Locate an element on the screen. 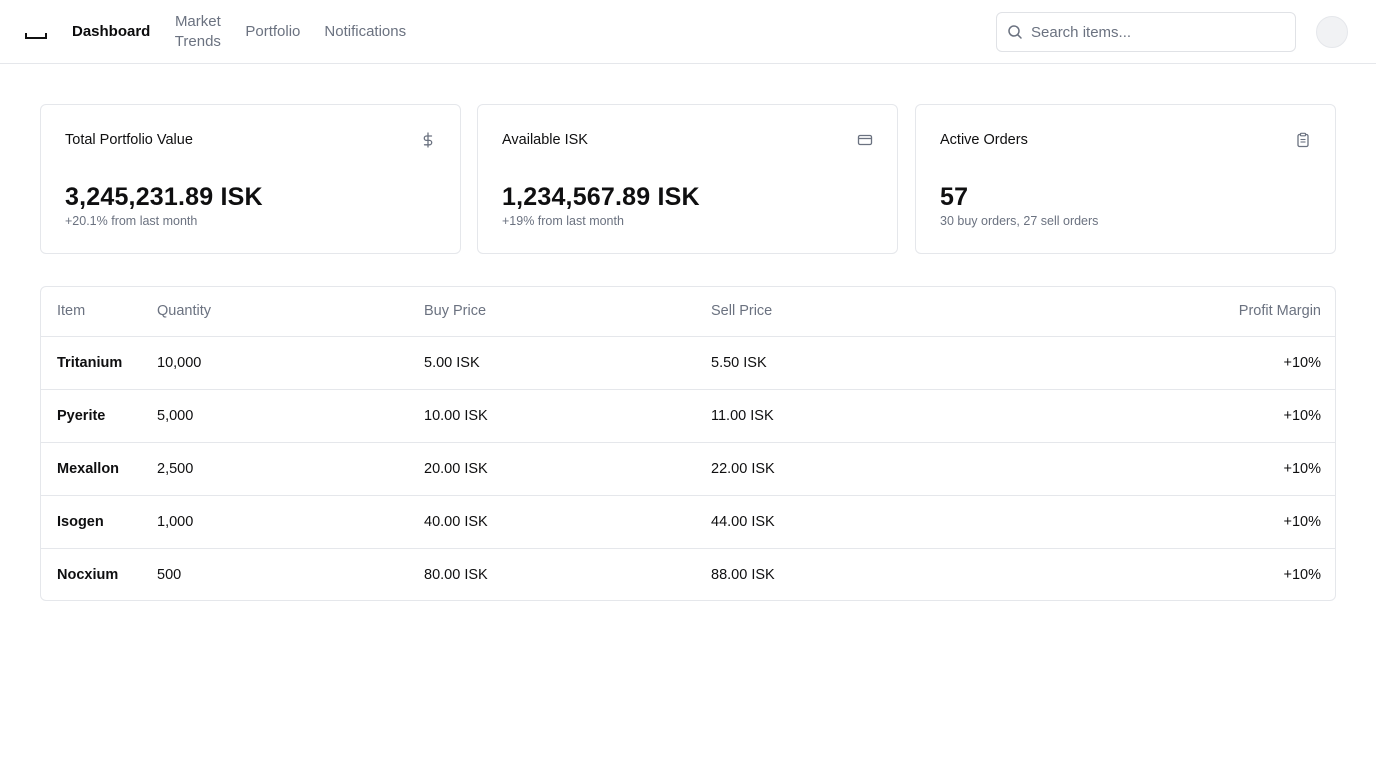 Image resolution: width=1376 pixels, height=768 pixels. search-box is located at coordinates (1146, 32).